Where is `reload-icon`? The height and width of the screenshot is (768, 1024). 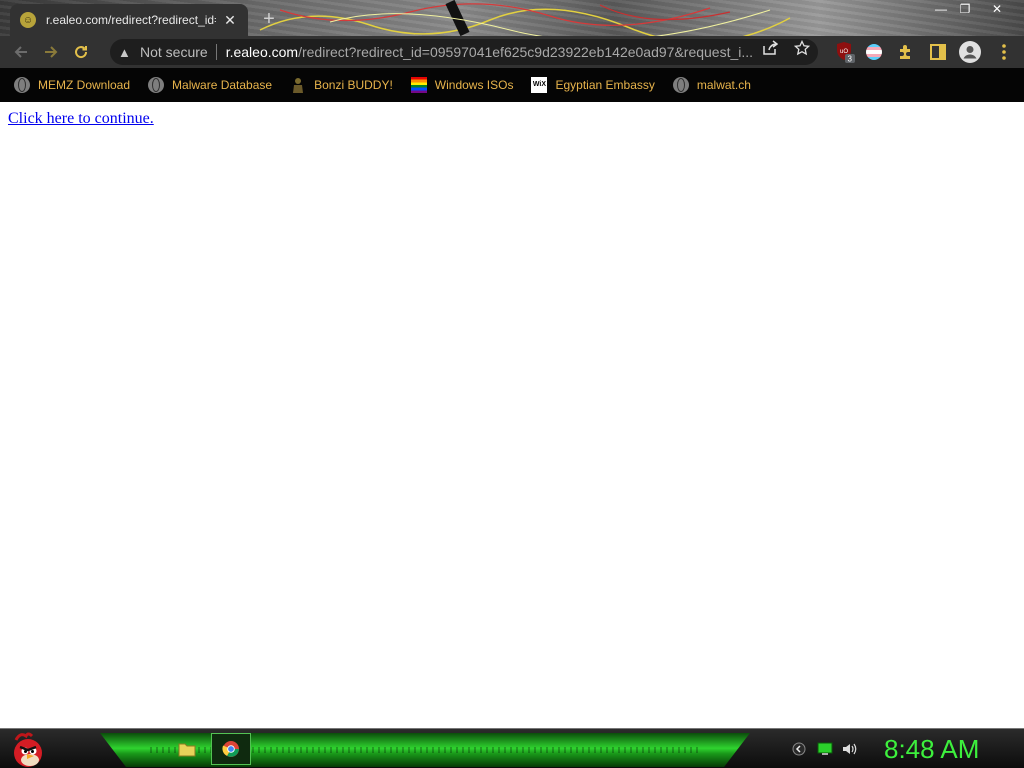
reload-icon is located at coordinates (81, 52).